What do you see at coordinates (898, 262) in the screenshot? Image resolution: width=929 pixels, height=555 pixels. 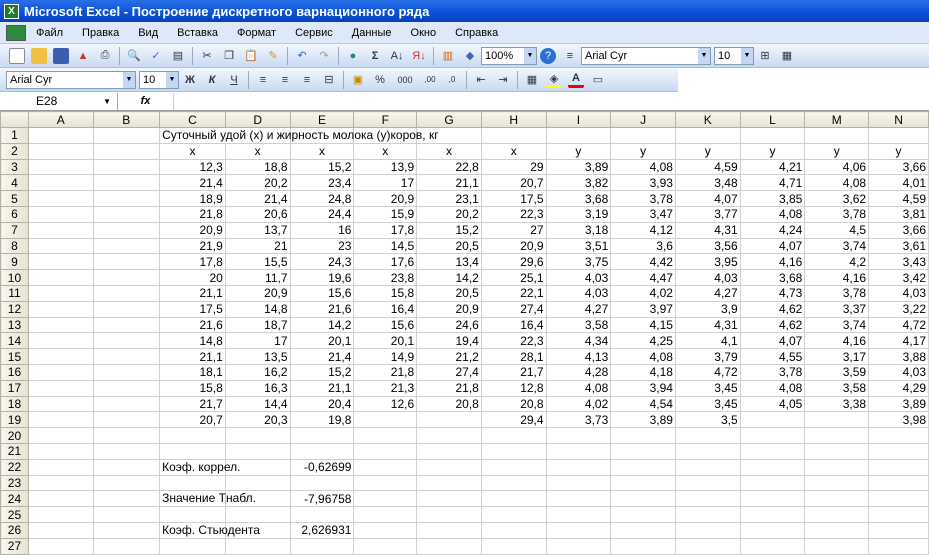 I see `cell-N9: 3,43` at bounding box center [898, 262].